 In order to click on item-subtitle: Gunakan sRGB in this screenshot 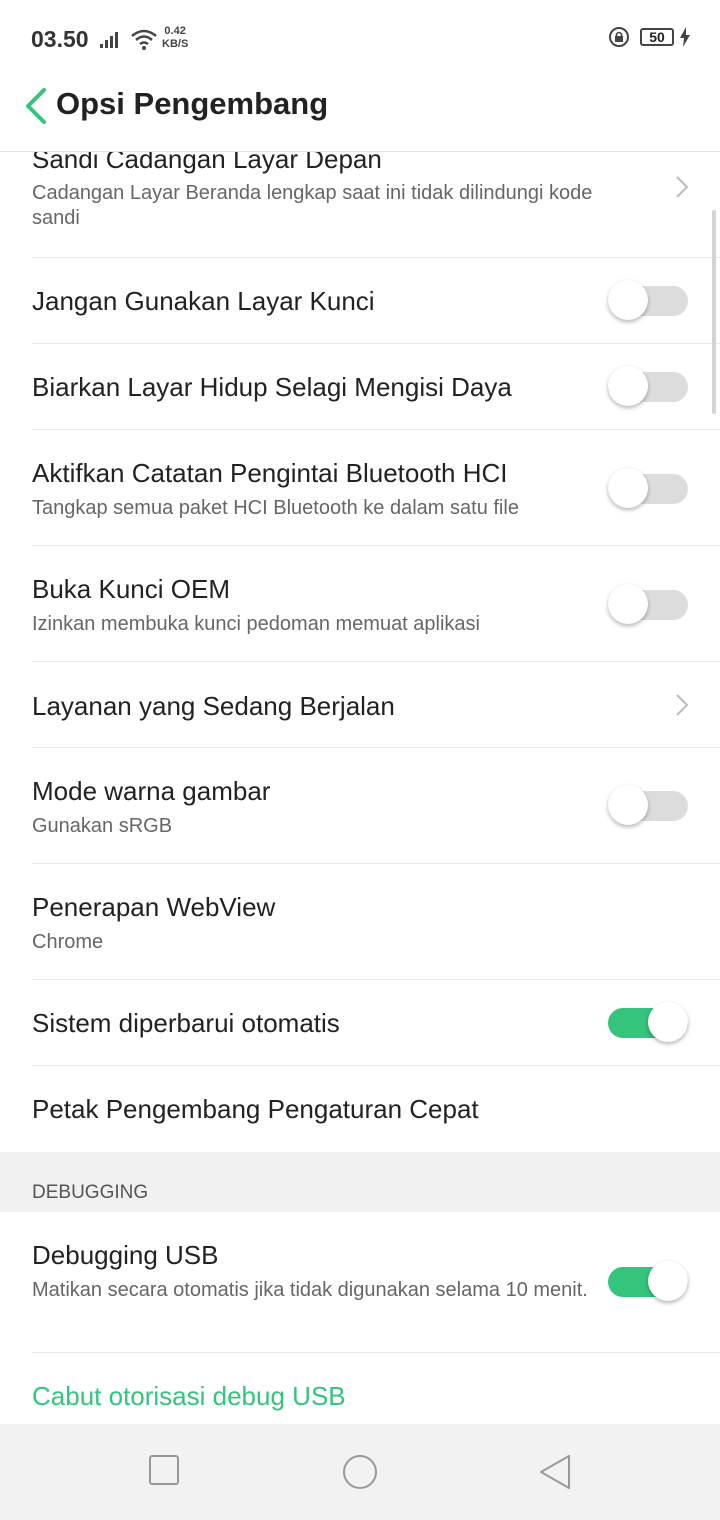, I will do `click(102, 826)`.